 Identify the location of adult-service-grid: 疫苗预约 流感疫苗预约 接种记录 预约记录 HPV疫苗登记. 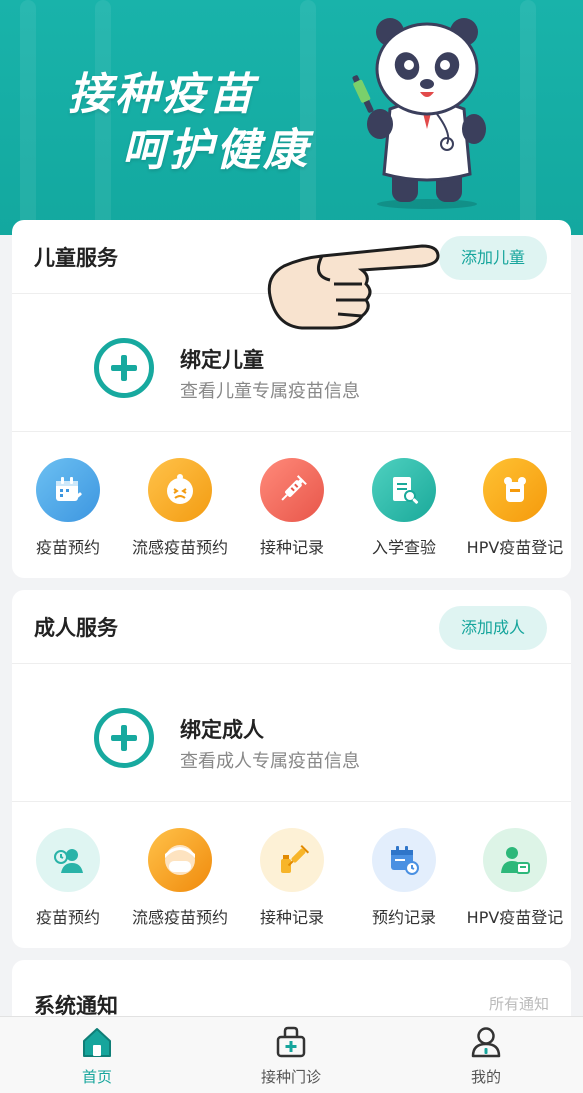
(291, 874).